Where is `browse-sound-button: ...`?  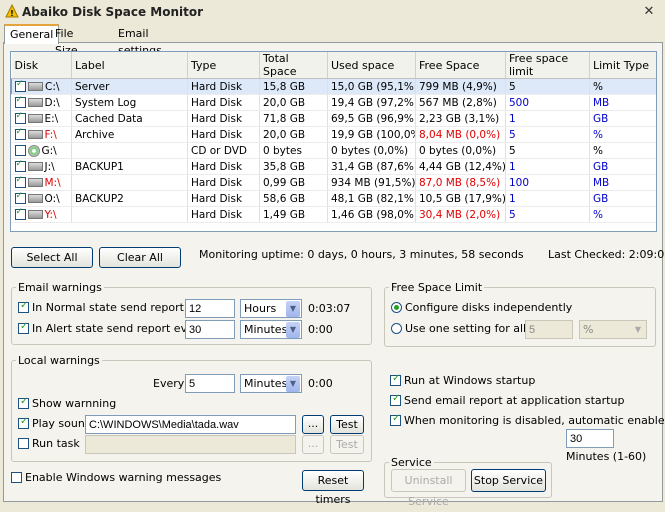 browse-sound-button: ... is located at coordinates (313, 424).